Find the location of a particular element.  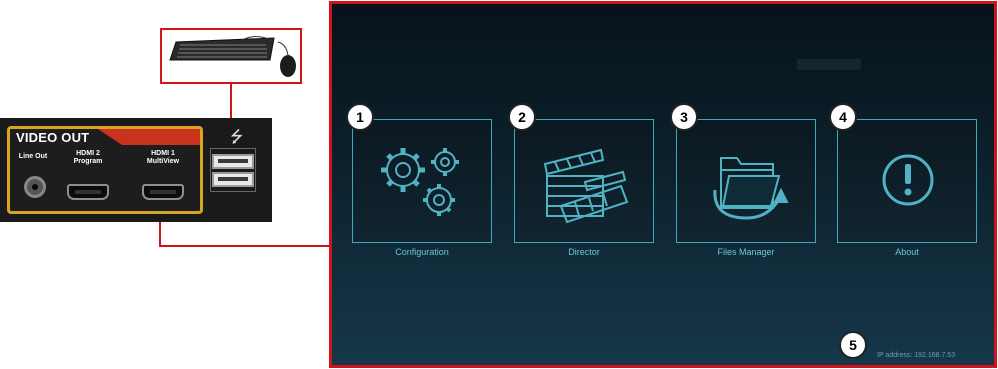

hdmi2-port is located at coordinates (88, 192).